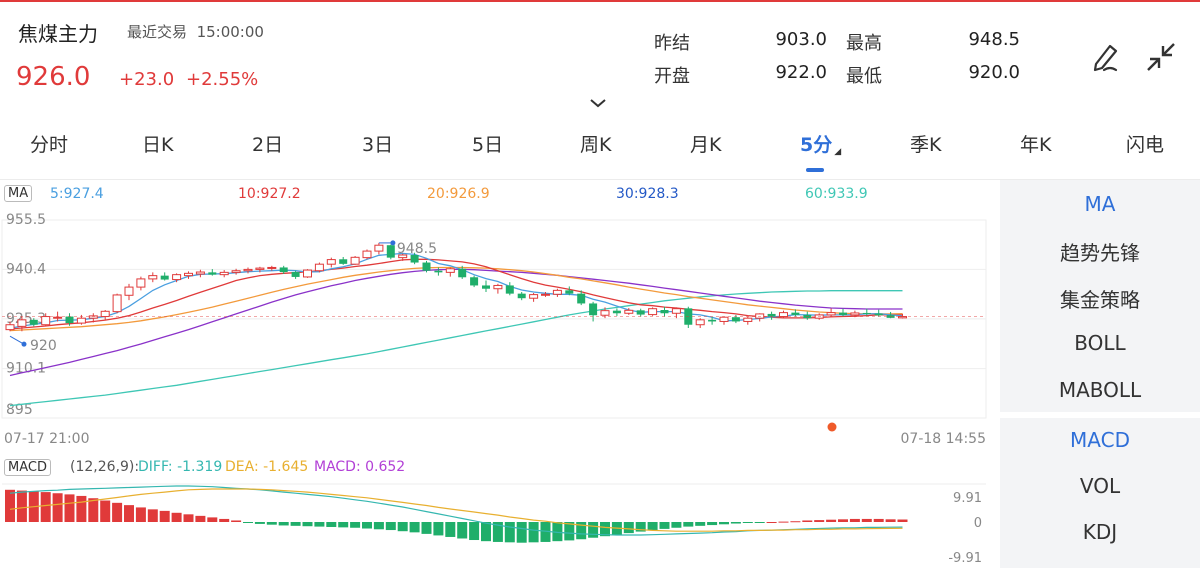  Describe the element at coordinates (267, 143) in the screenshot. I see `tab-2-day: 2日` at that location.